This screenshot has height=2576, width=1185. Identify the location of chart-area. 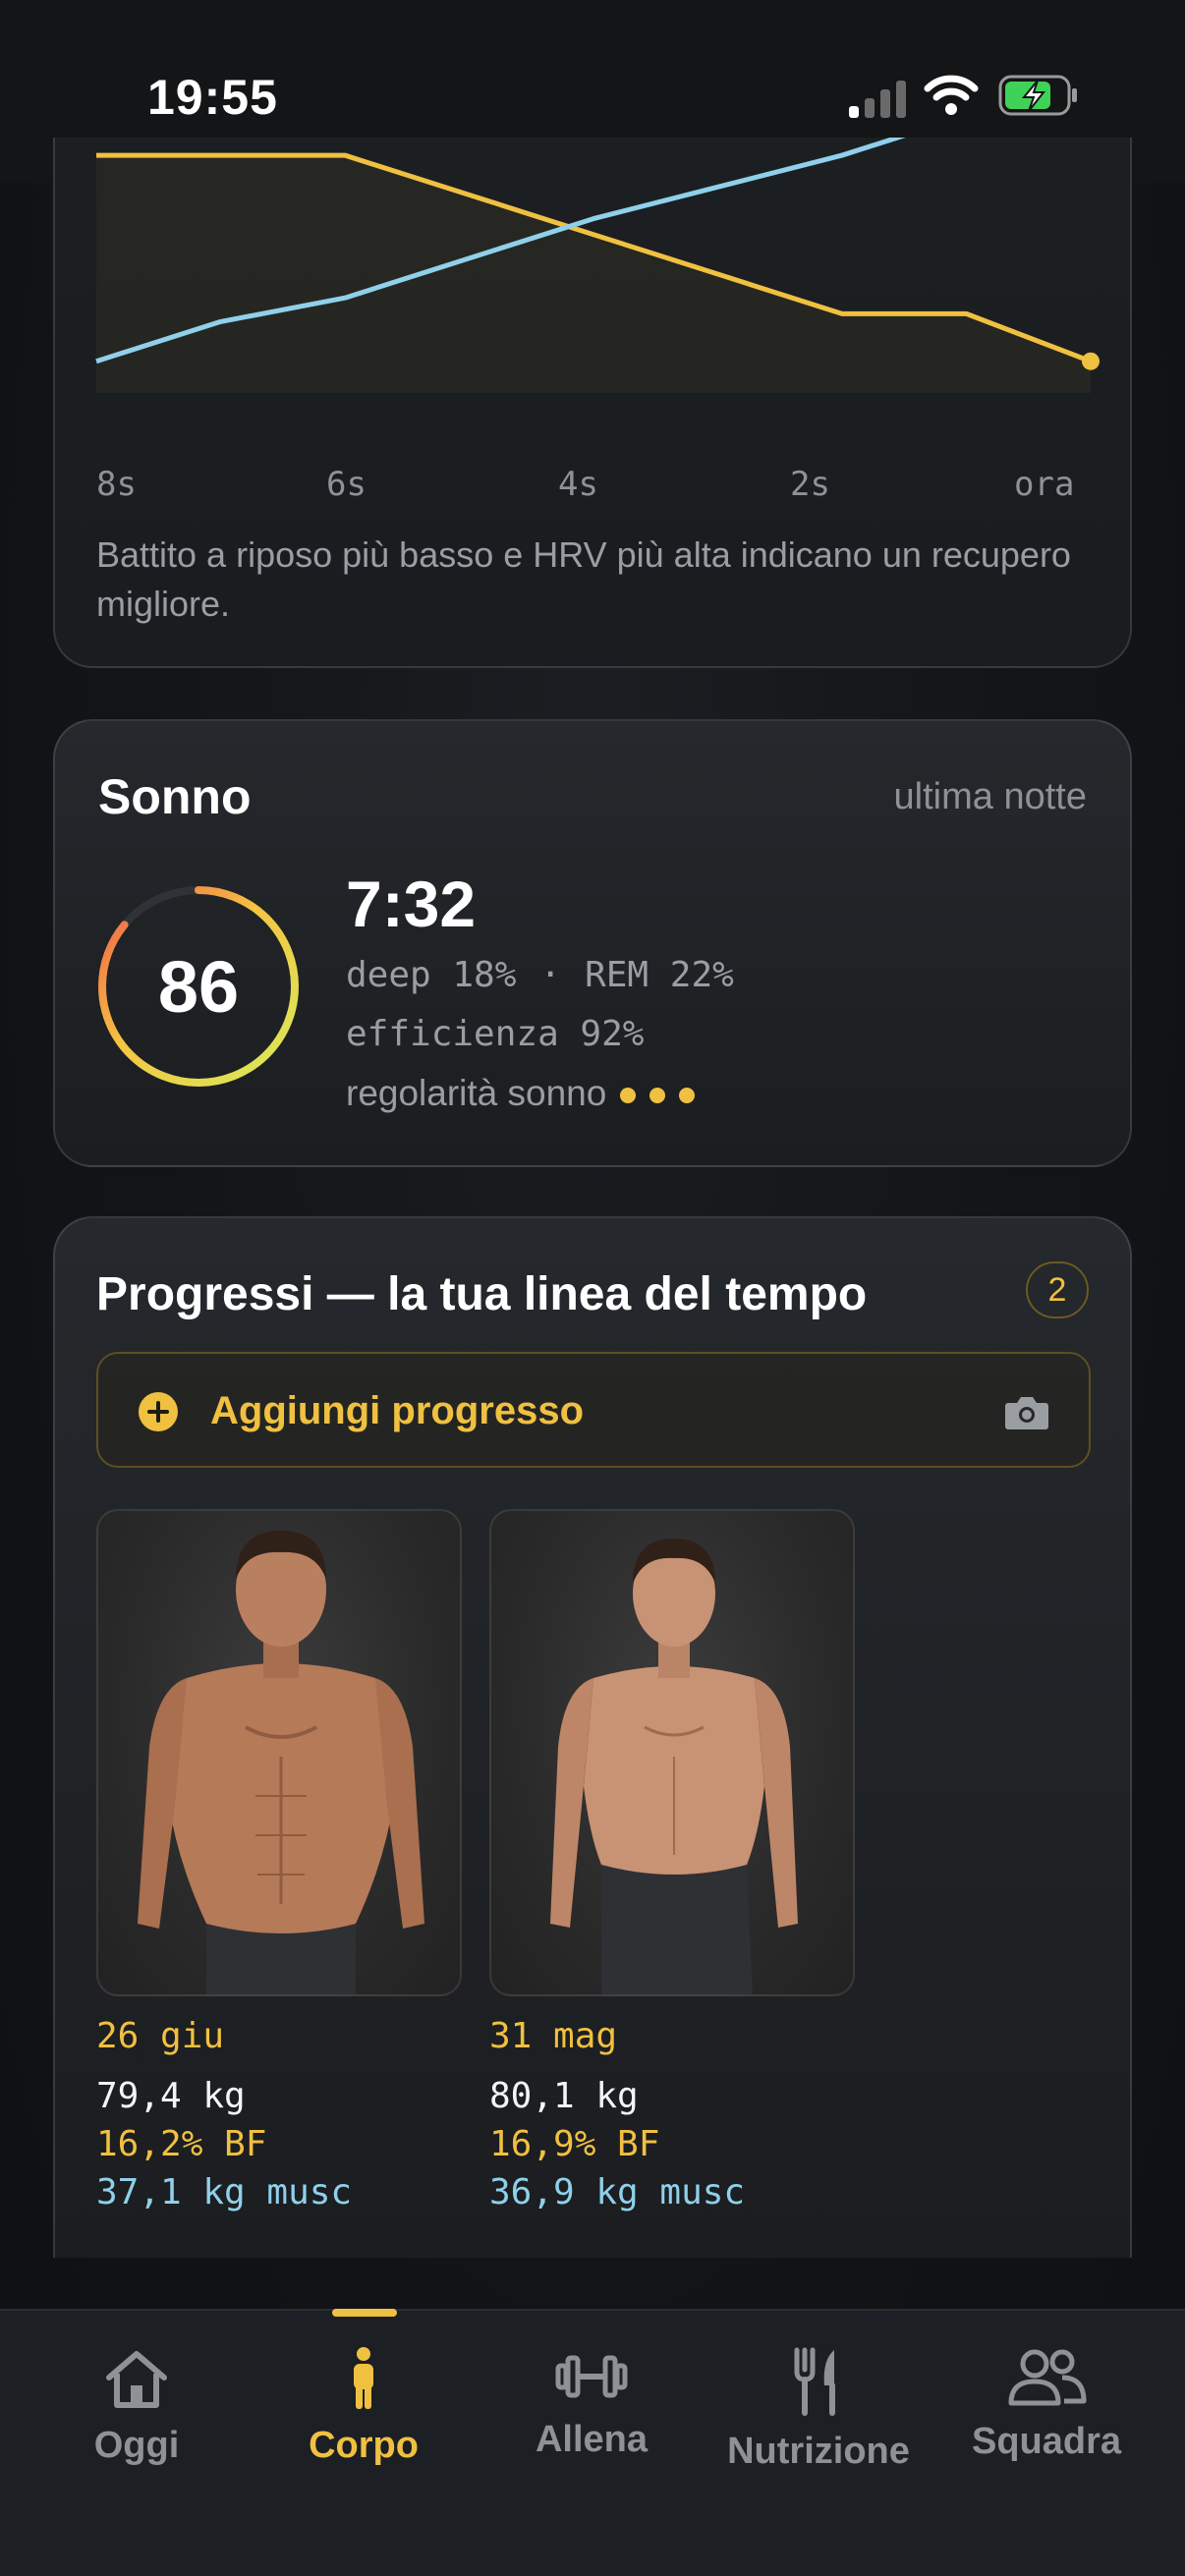
(594, 274).